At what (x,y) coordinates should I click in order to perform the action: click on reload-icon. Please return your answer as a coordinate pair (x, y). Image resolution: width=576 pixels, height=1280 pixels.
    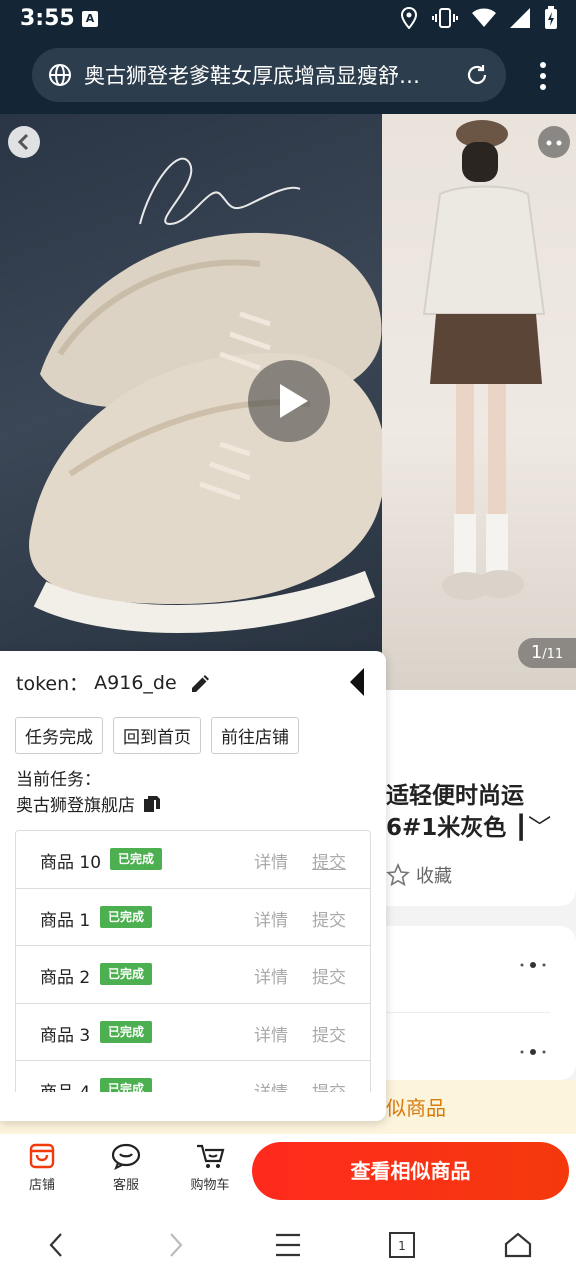
    Looking at the image, I should click on (477, 75).